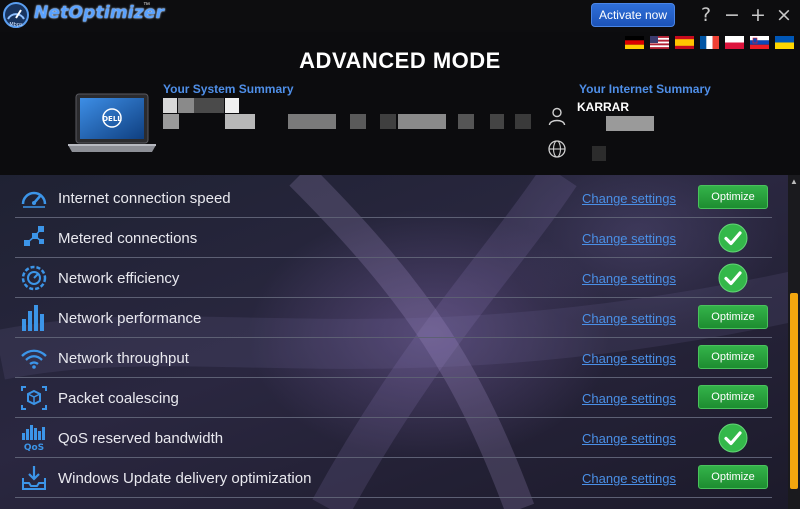 This screenshot has height=509, width=800. Describe the element at coordinates (645, 89) in the screenshot. I see `internet-summary-label: Your Internet Summary` at that location.